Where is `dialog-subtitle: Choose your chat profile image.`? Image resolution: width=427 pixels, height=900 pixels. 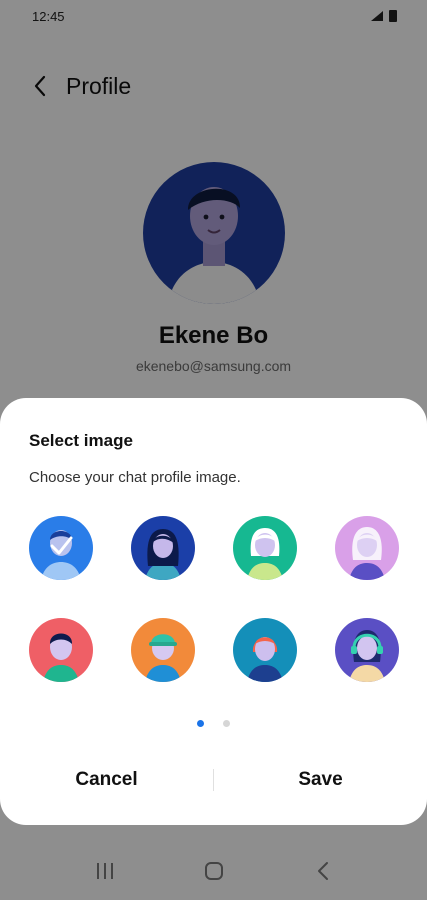 dialog-subtitle: Choose your chat profile image. is located at coordinates (135, 477).